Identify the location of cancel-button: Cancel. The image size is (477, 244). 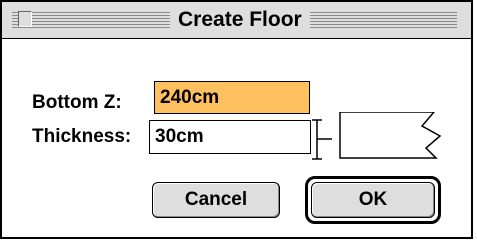
(216, 200).